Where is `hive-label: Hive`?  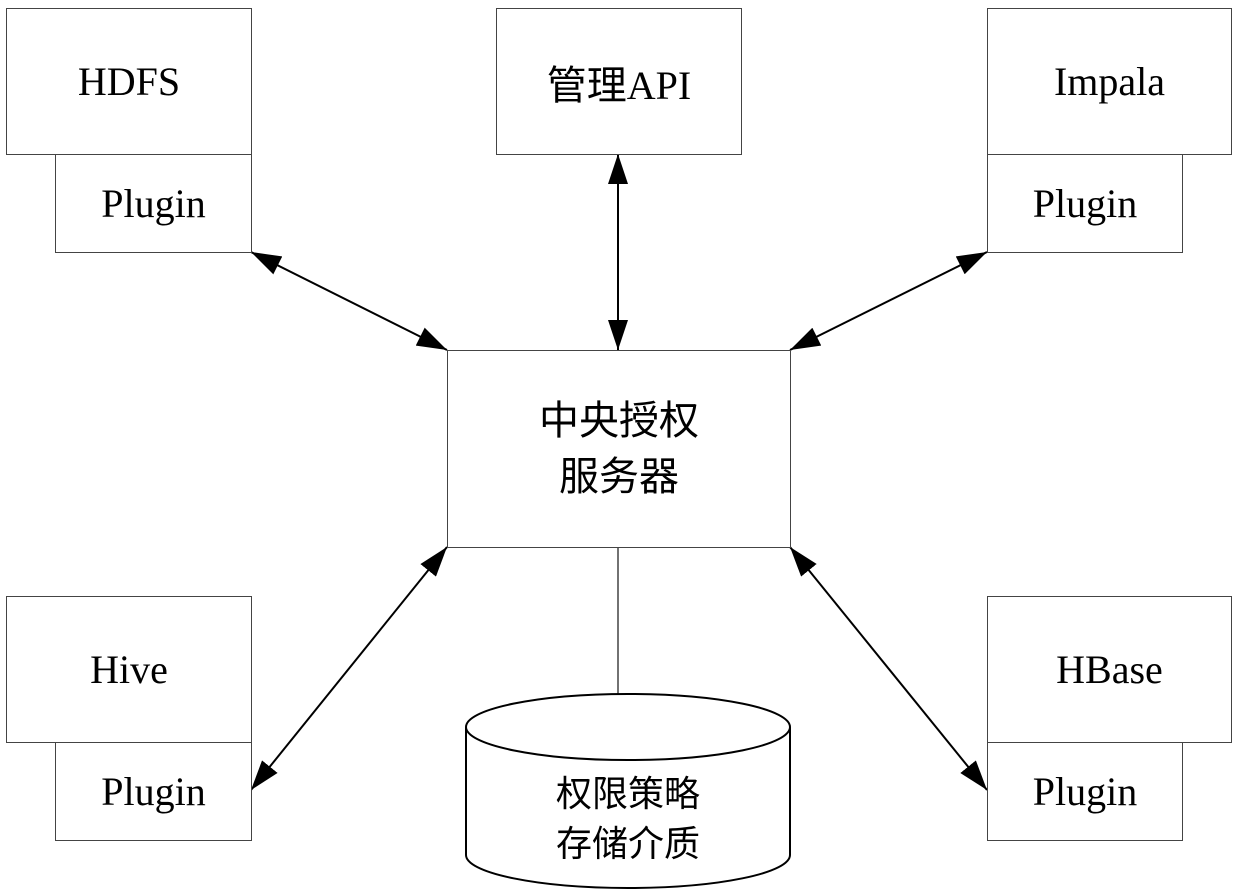
hive-label: Hive is located at coordinates (129, 669).